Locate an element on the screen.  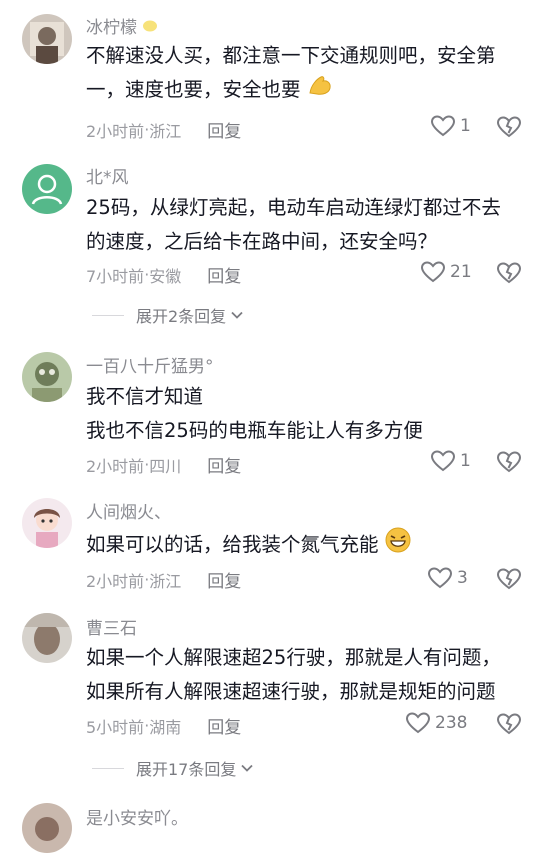
comment-text: 如果可以的话，给我装个氮气充能 is located at coordinates (248, 545).